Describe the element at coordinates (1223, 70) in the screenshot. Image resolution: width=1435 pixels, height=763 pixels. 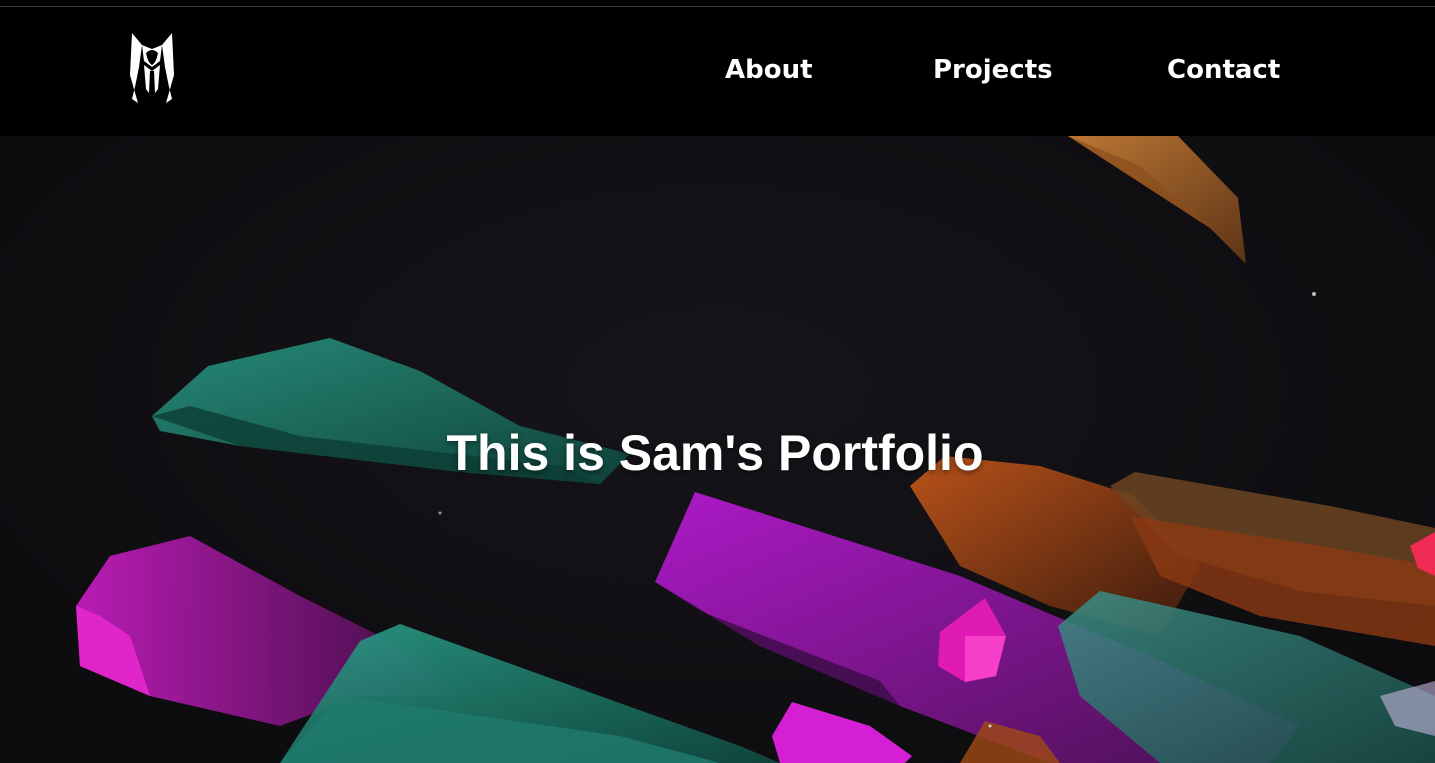
I see `nav-contact-link: Contact` at that location.